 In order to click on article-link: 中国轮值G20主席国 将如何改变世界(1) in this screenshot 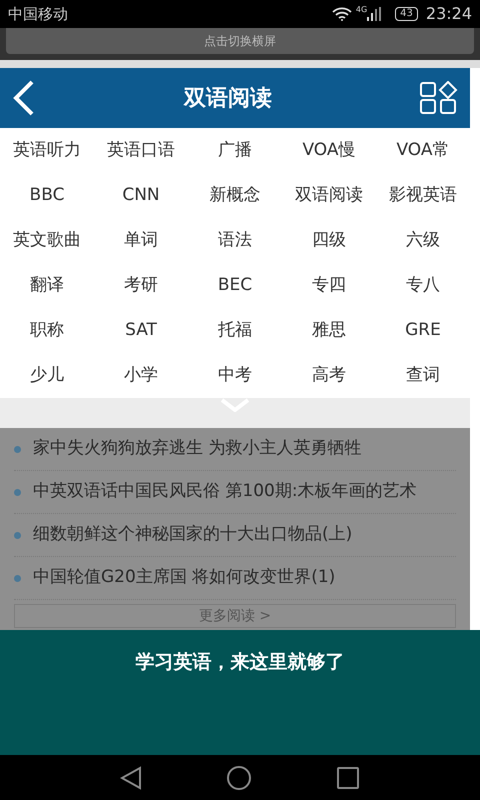, I will do `click(184, 578)`.